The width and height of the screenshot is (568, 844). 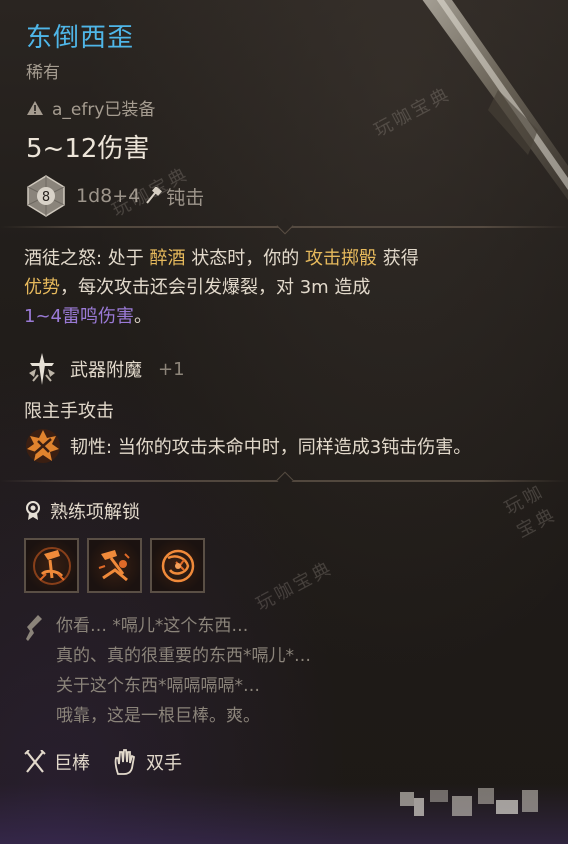 I want to click on dice-formula: 1d8+4, so click(x=108, y=196).